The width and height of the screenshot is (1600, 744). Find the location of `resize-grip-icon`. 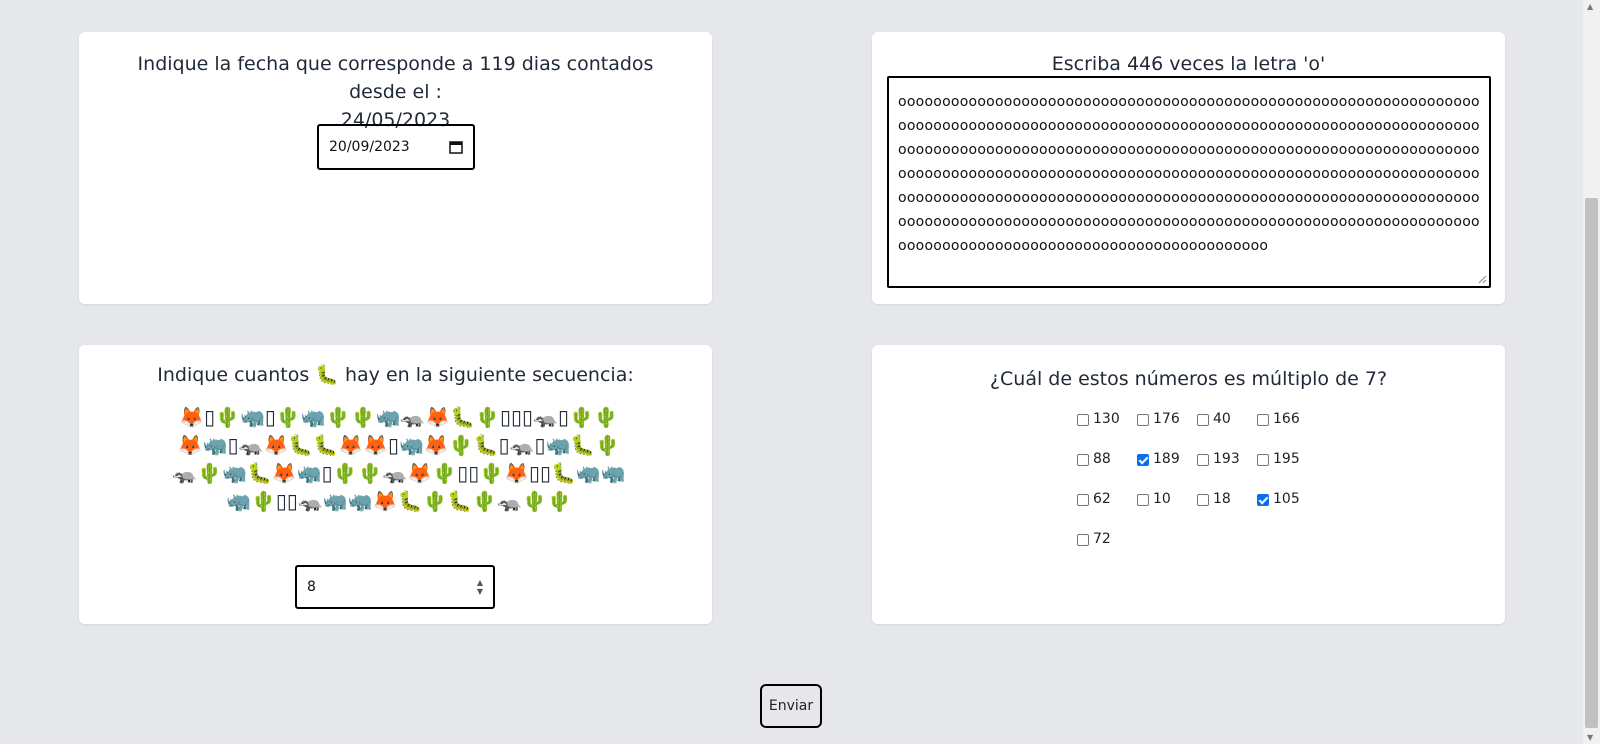

resize-grip-icon is located at coordinates (1482, 279).